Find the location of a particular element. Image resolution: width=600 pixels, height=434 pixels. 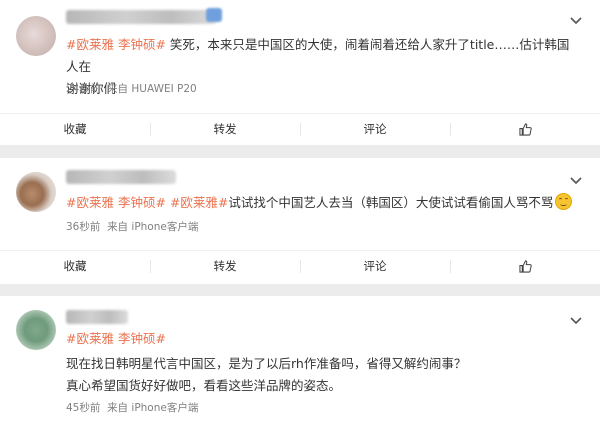

post-text-line: 真心希望国货好好做吧，看看这些洋品牌的姿态。 is located at coordinates (204, 385).